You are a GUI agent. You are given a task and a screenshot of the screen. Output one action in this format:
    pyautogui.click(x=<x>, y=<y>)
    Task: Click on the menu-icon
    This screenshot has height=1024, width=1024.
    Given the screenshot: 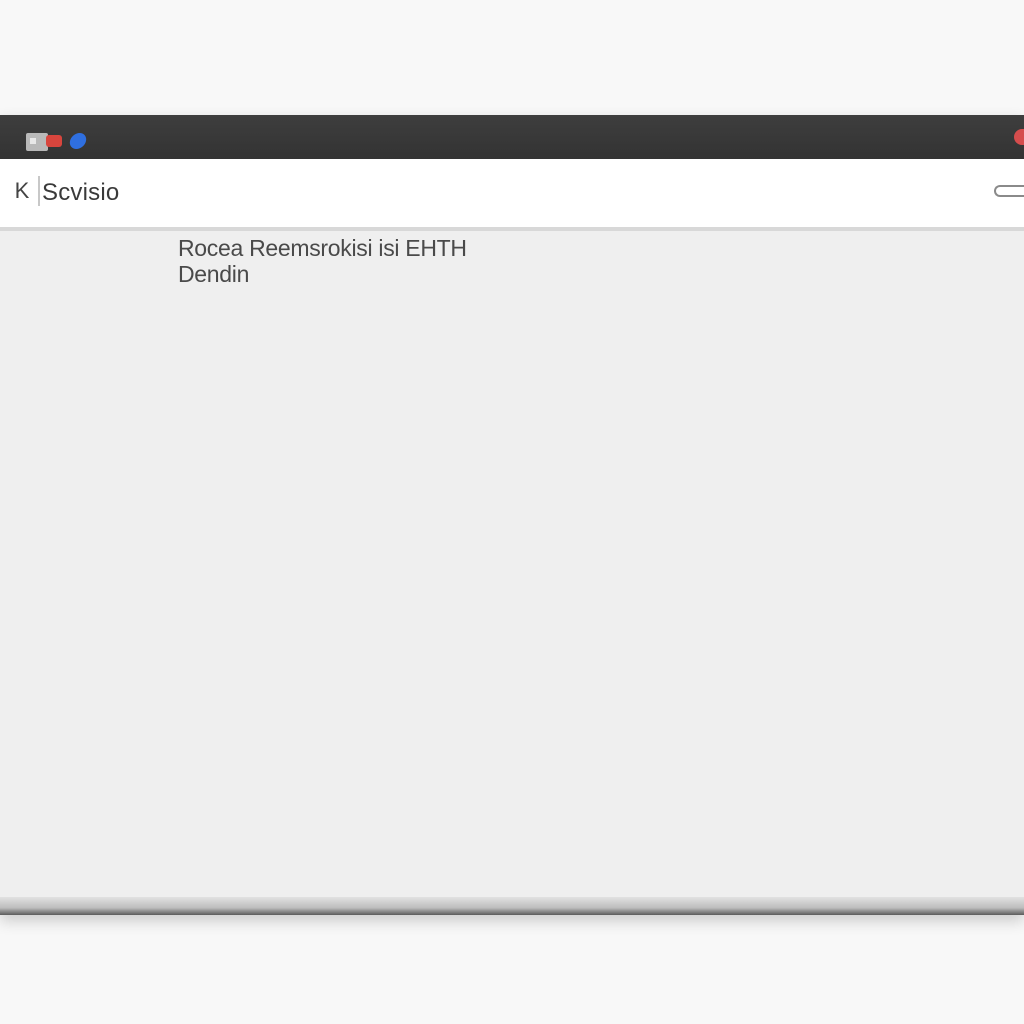 What is the action you would take?
    pyautogui.click(x=1009, y=191)
    